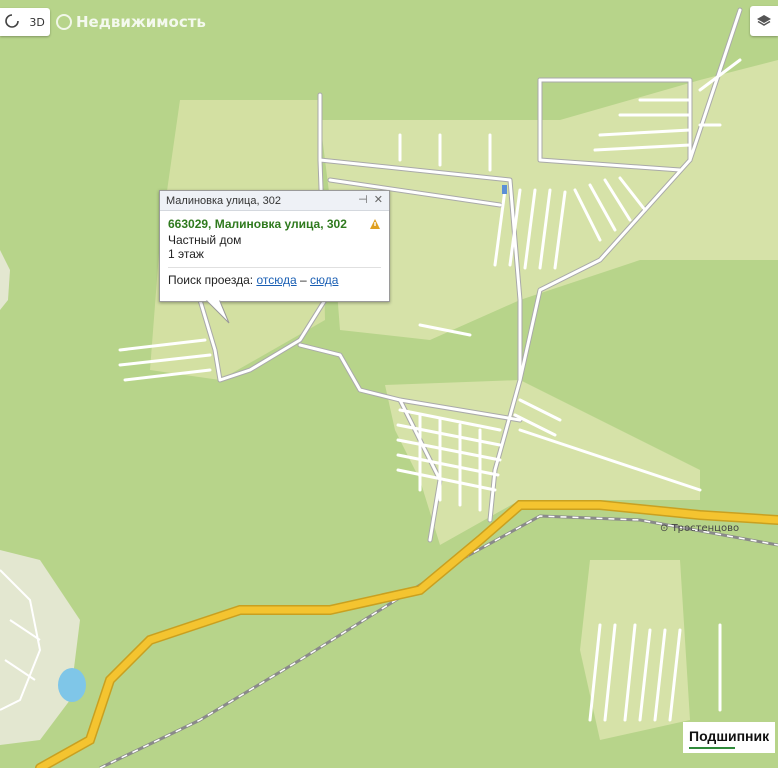 Image resolution: width=778 pixels, height=768 pixels. What do you see at coordinates (729, 737) in the screenshot?
I see `station-label: Подшипник` at bounding box center [729, 737].